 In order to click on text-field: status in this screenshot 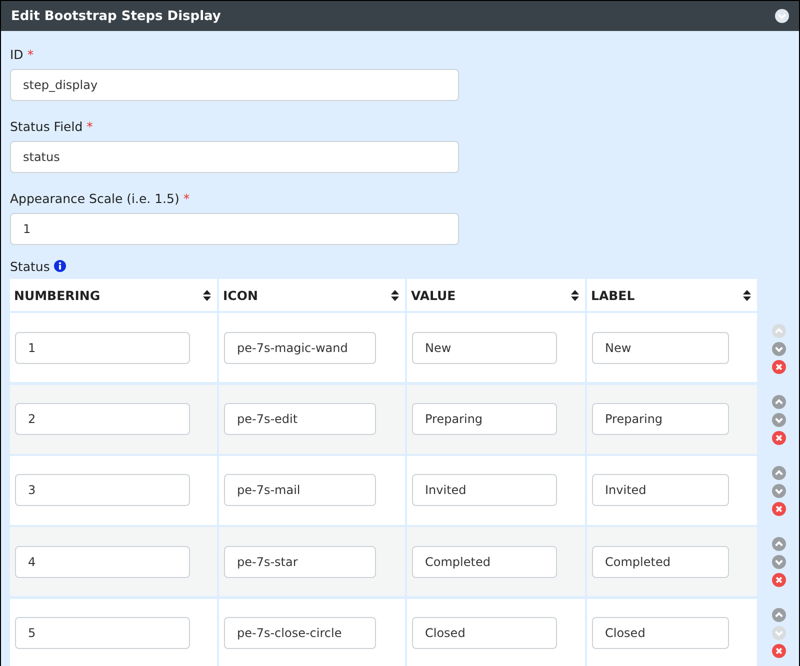, I will do `click(234, 157)`.